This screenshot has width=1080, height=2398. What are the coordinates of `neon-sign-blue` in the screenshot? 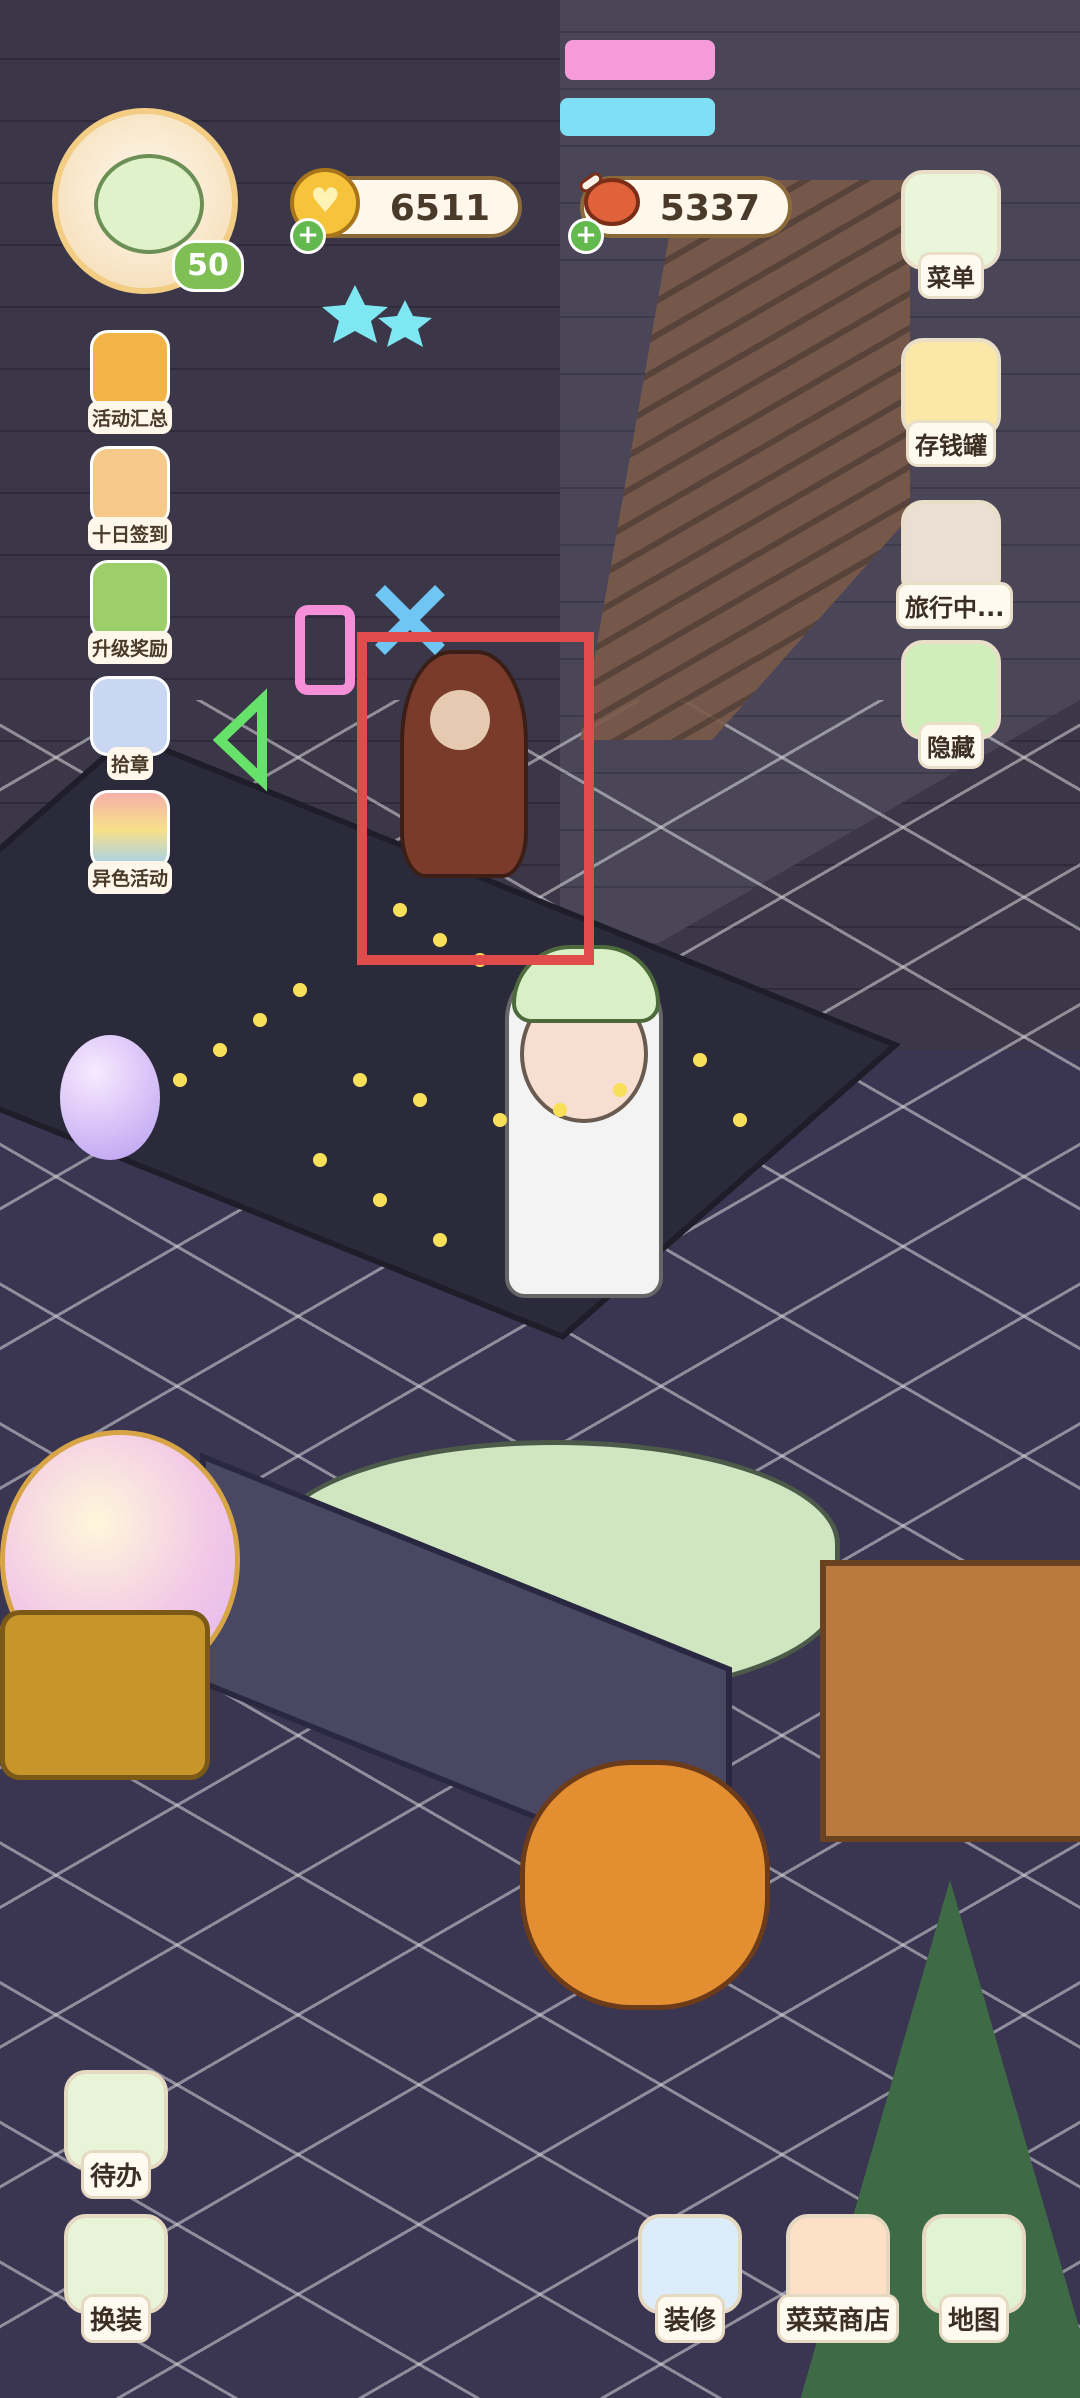 It's located at (637, 117).